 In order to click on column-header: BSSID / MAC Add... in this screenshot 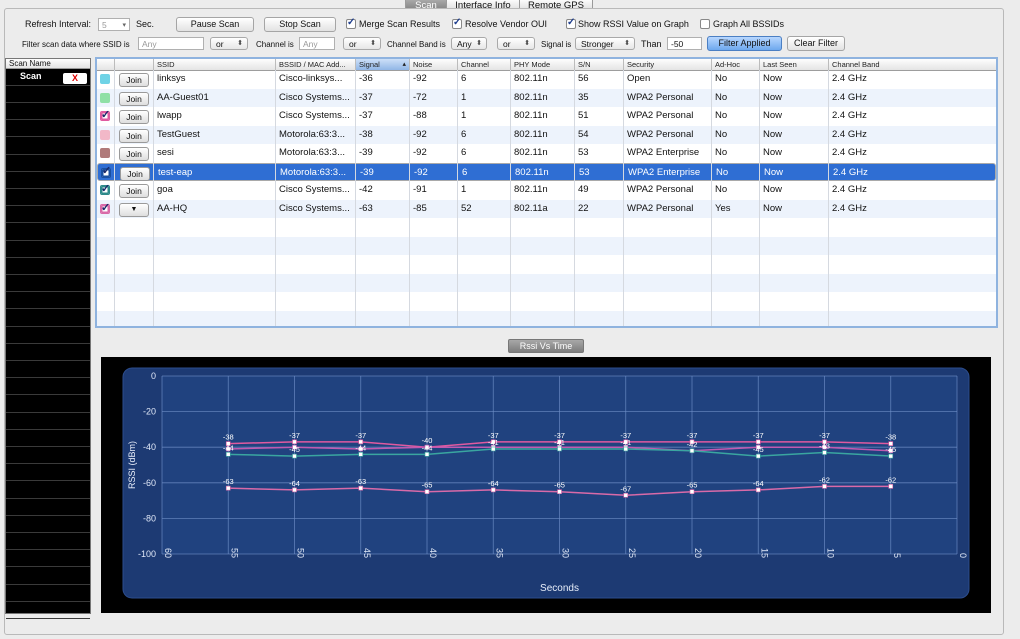, I will do `click(316, 64)`.